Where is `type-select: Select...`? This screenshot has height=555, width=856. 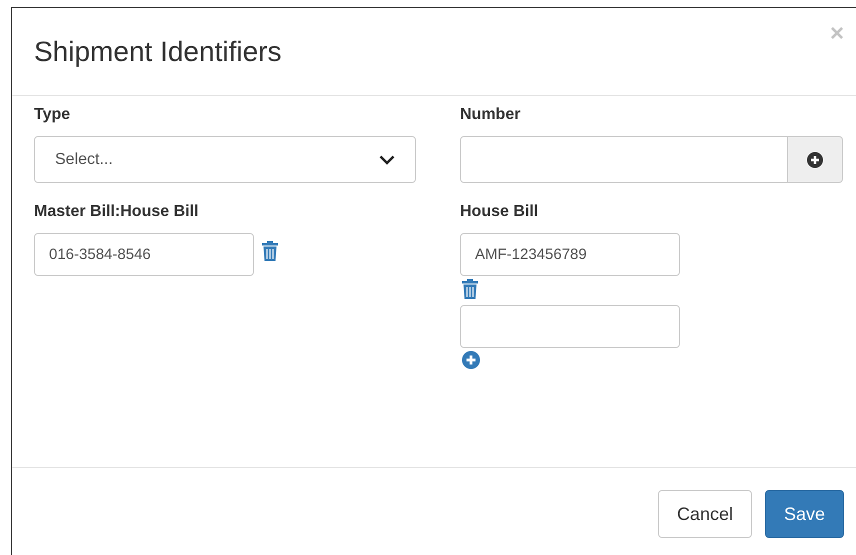 type-select: Select... is located at coordinates (225, 159).